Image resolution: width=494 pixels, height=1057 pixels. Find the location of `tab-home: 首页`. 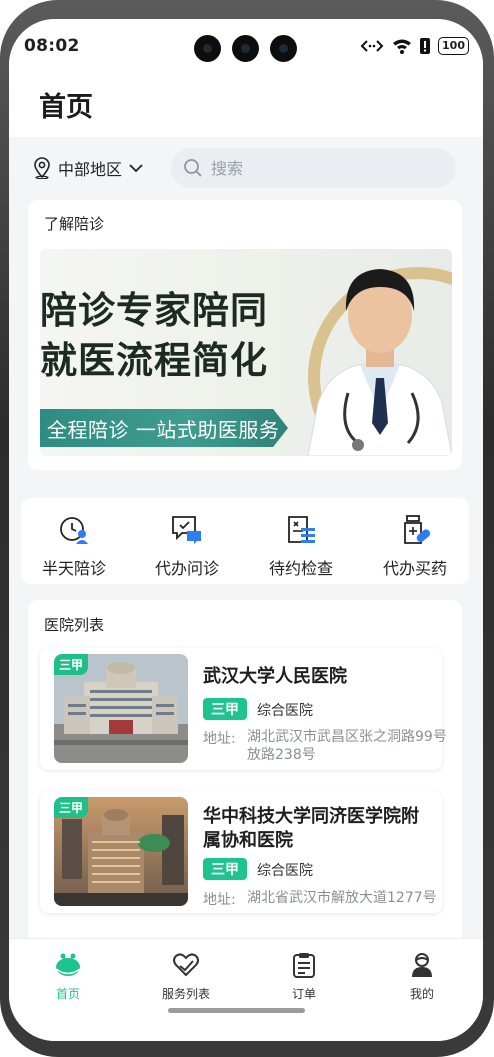

tab-home: 首页 is located at coordinates (68, 976).